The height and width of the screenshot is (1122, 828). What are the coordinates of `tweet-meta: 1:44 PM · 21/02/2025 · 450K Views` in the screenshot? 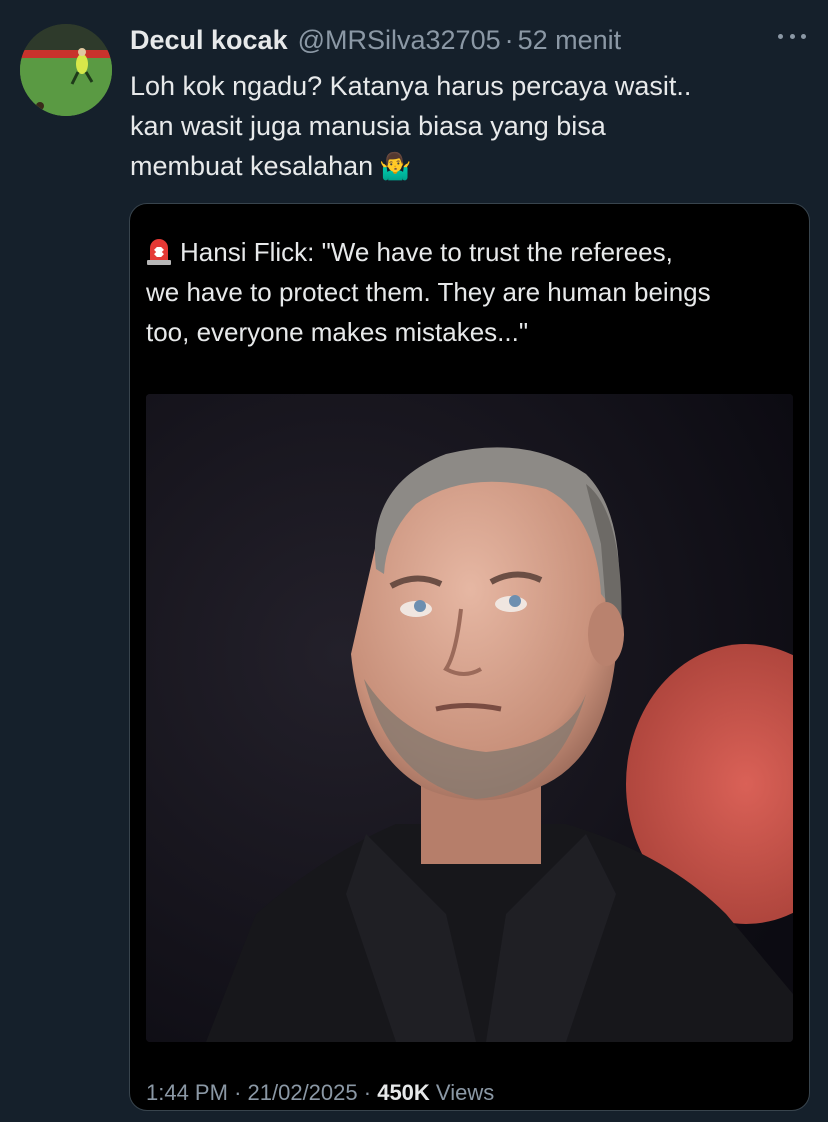 It's located at (320, 1093).